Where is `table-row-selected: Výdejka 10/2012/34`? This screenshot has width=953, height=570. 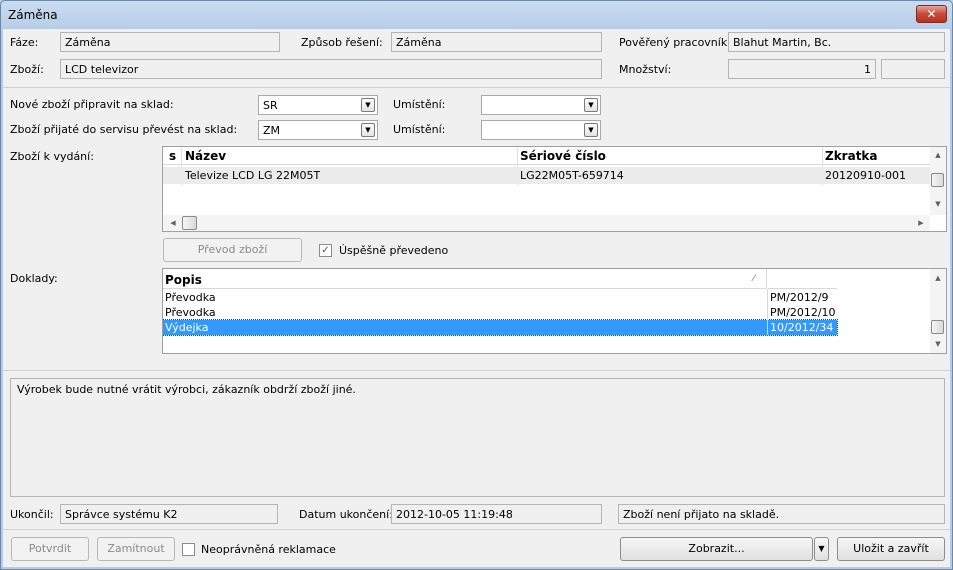 table-row-selected: Výdejka 10/2012/34 is located at coordinates (500, 327).